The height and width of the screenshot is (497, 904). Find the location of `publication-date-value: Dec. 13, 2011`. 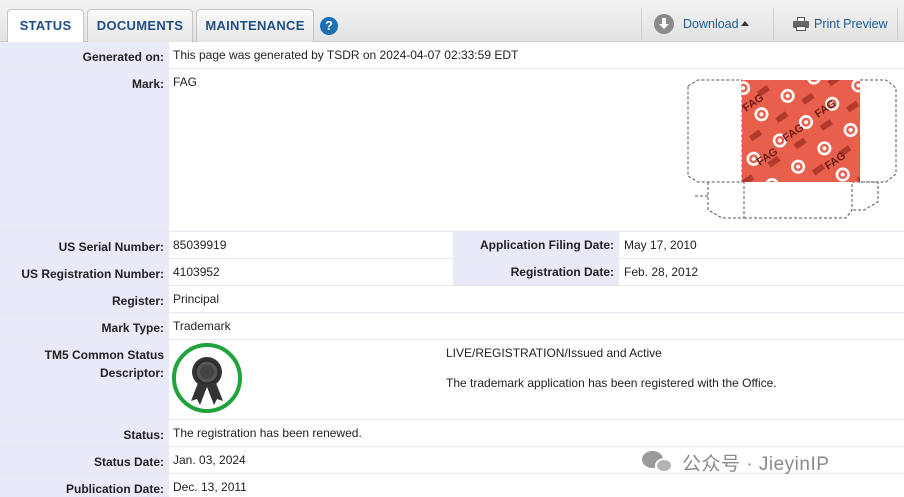

publication-date-value: Dec. 13, 2011 is located at coordinates (210, 487).